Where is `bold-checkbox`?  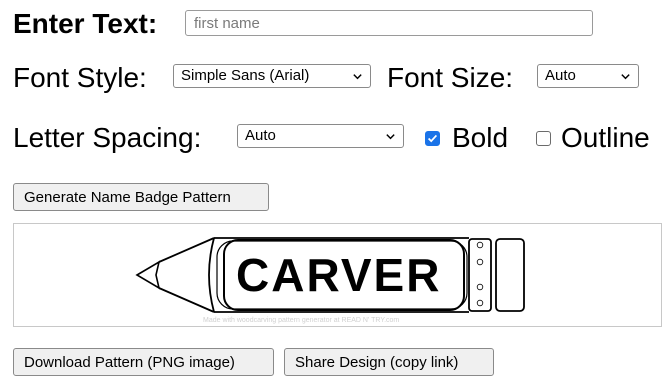
bold-checkbox is located at coordinates (432, 138).